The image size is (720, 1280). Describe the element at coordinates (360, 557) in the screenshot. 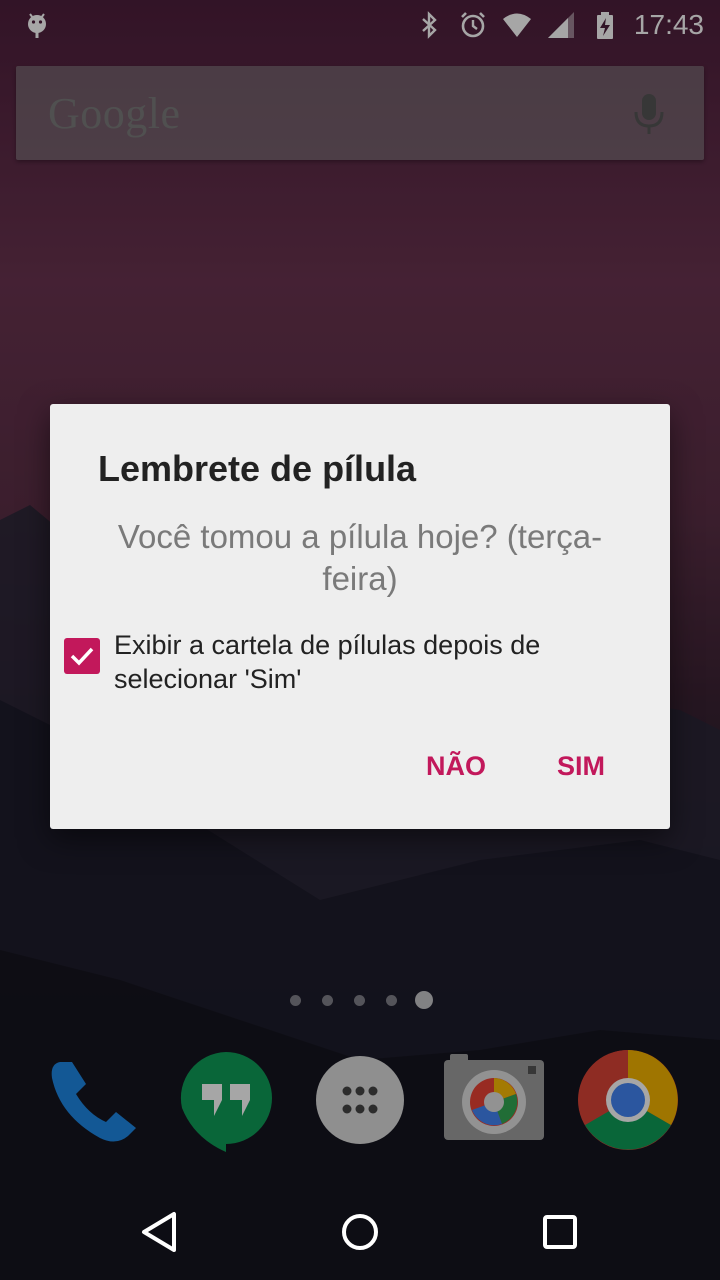

I see `dialog-message: Você tomou a pílula hoje? (terça-feira)` at that location.